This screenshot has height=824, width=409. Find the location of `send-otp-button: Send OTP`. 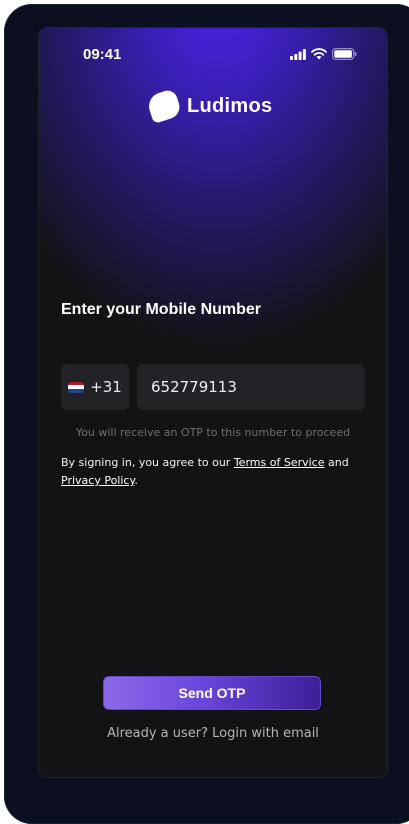

send-otp-button: Send OTP is located at coordinates (212, 693).